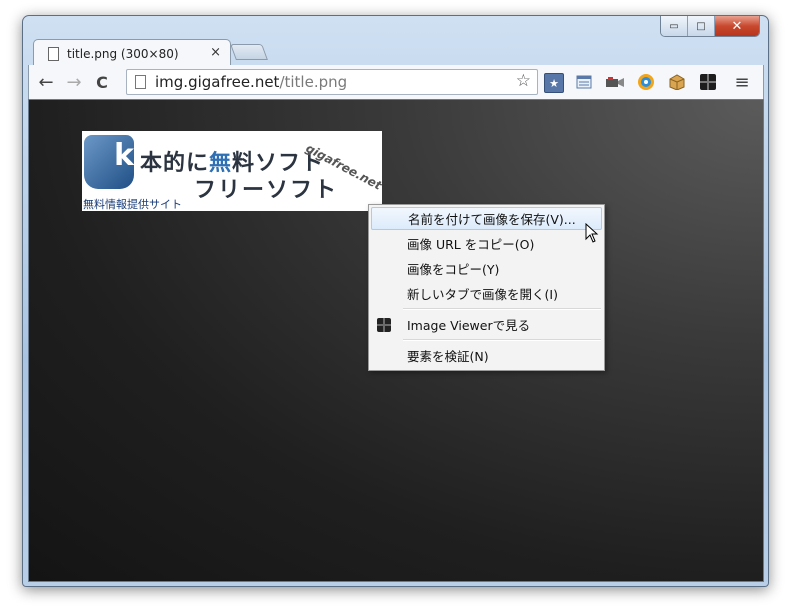 This screenshot has height=609, width=791. I want to click on bookmark-star-icon: ☆, so click(523, 81).